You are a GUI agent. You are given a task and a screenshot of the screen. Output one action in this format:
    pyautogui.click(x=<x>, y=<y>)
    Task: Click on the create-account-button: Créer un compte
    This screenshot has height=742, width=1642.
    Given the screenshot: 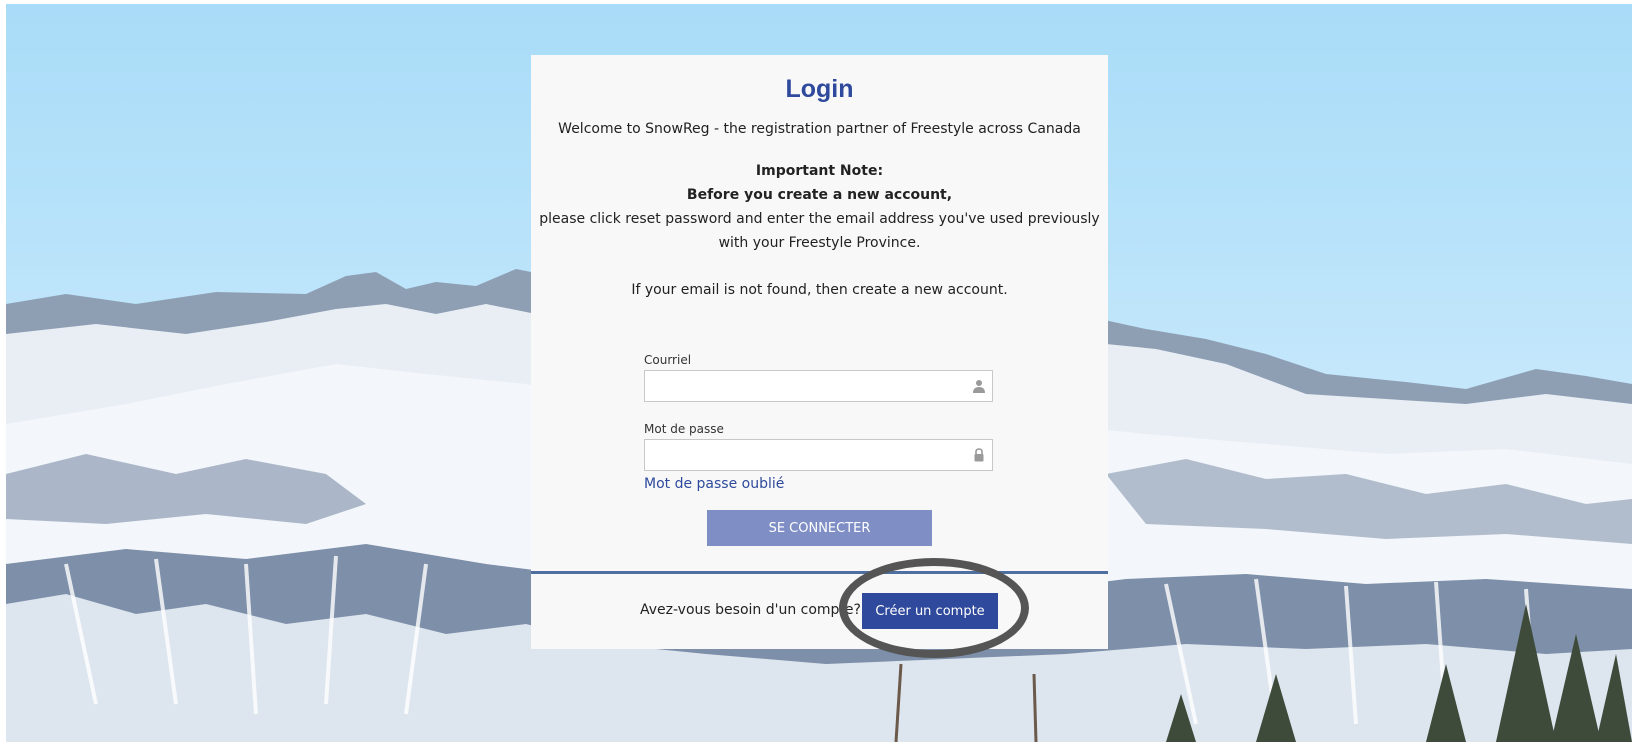 What is the action you would take?
    pyautogui.click(x=930, y=611)
    